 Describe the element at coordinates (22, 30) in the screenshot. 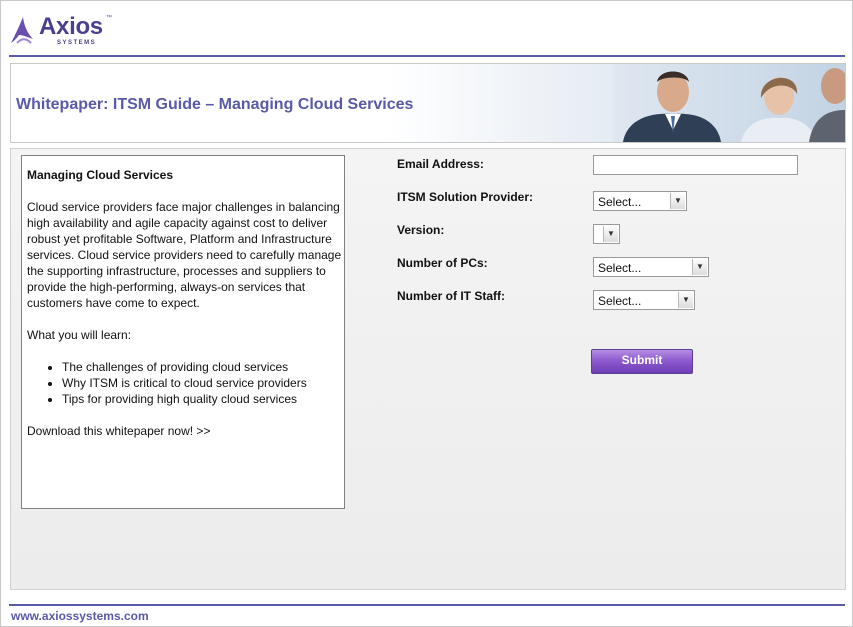

I see `logo-mark-icon` at that location.